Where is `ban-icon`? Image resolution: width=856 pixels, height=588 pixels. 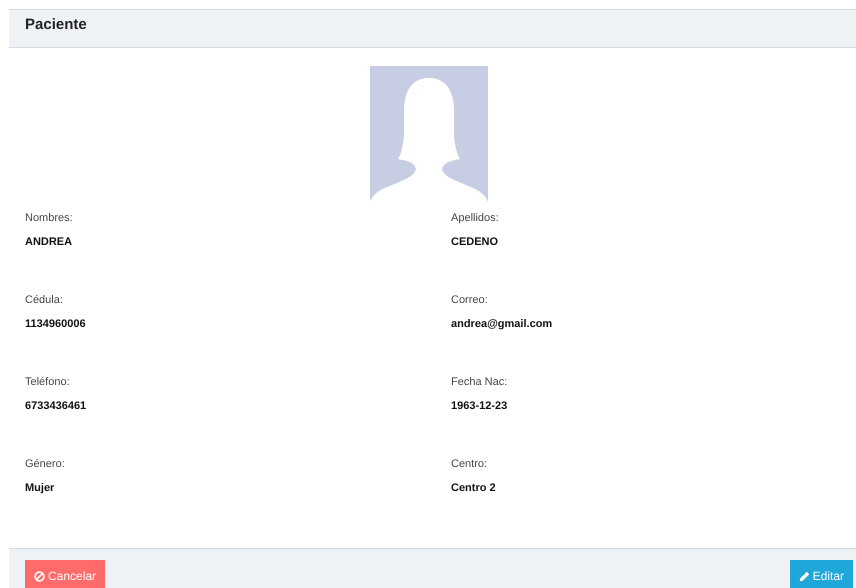 ban-icon is located at coordinates (39, 576).